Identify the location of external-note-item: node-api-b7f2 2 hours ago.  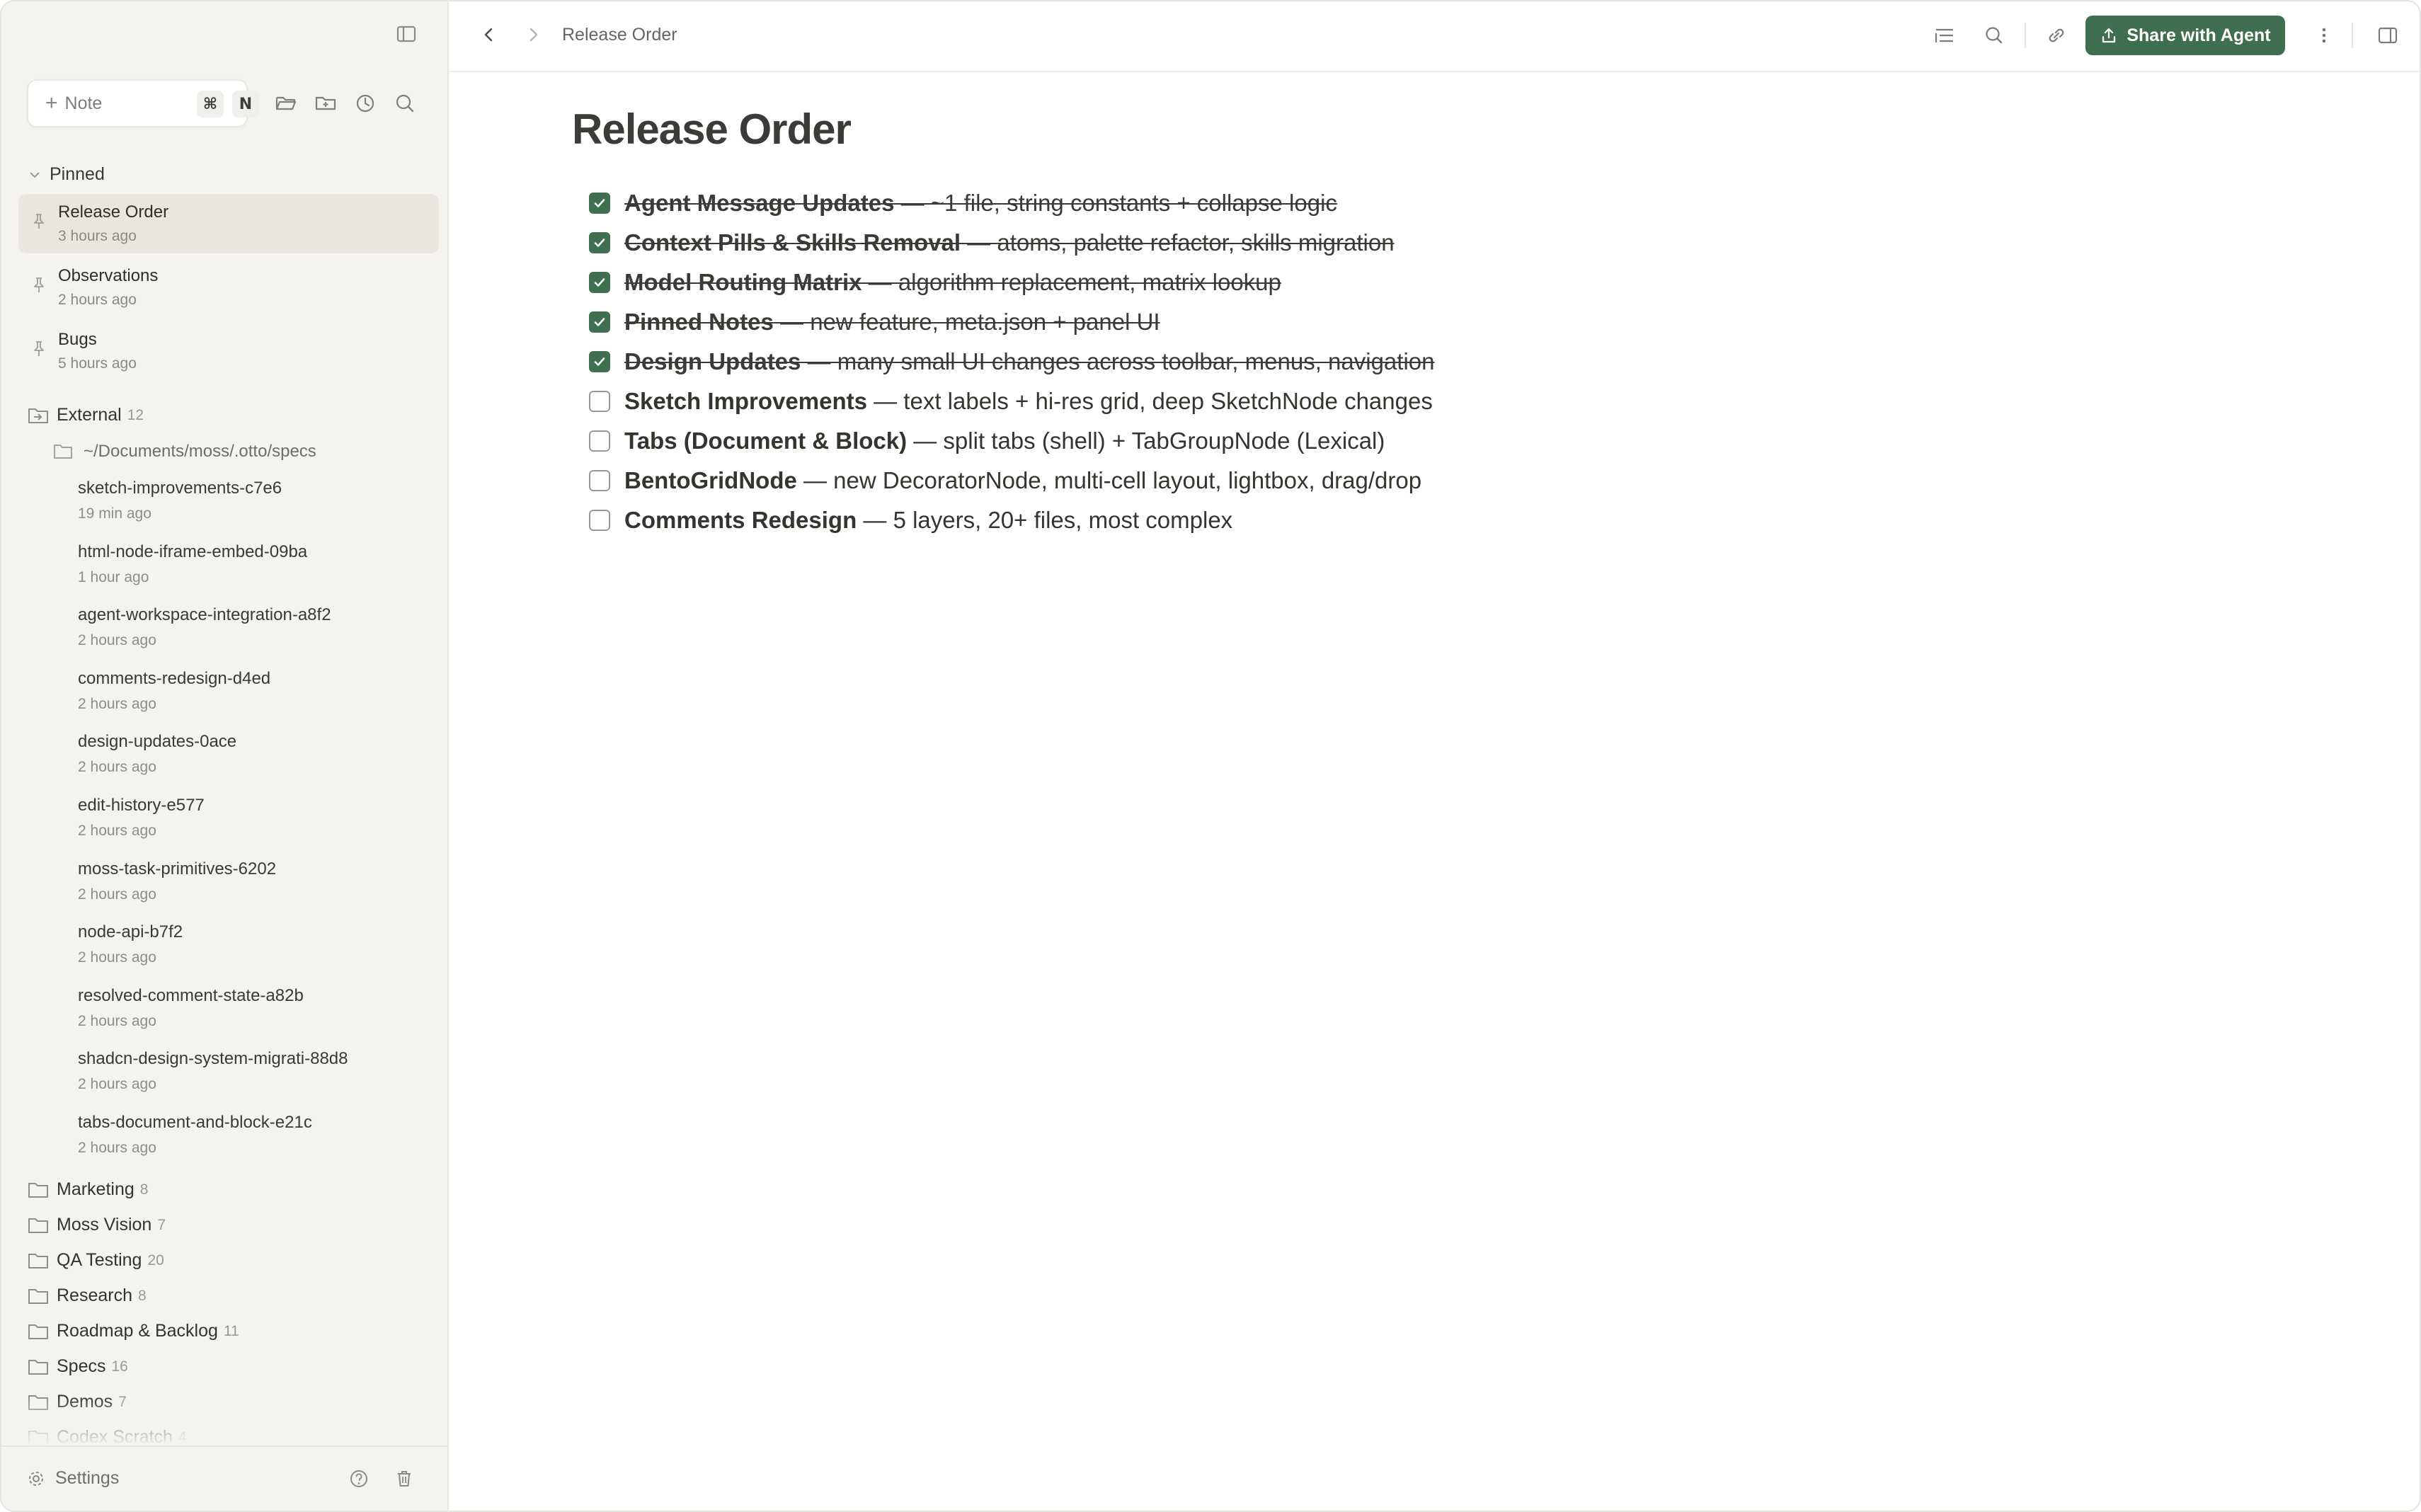
(130, 944).